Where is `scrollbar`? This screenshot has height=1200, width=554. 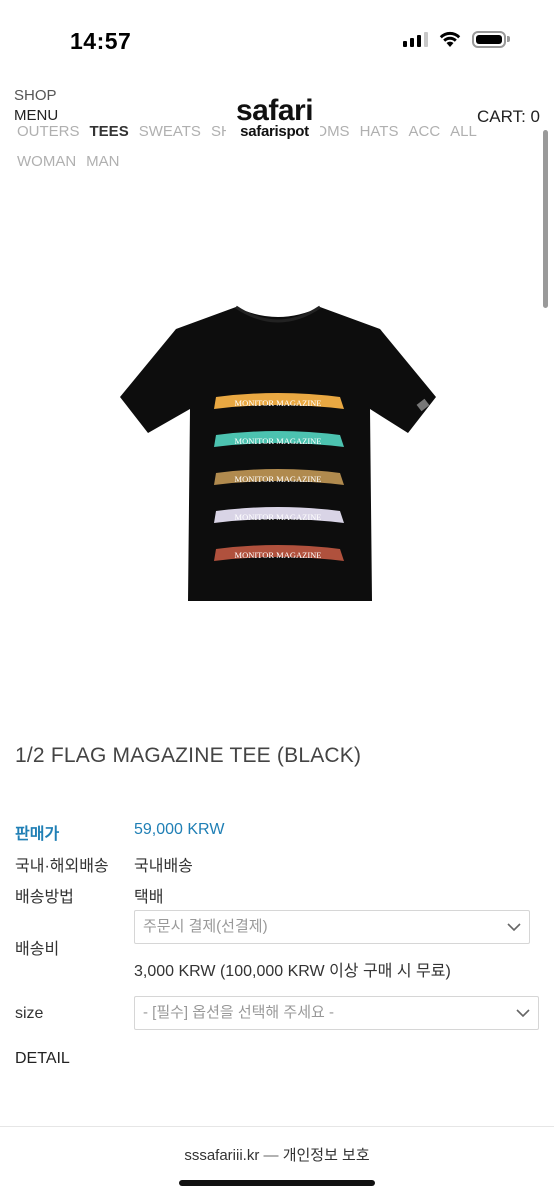
scrollbar is located at coordinates (545, 219).